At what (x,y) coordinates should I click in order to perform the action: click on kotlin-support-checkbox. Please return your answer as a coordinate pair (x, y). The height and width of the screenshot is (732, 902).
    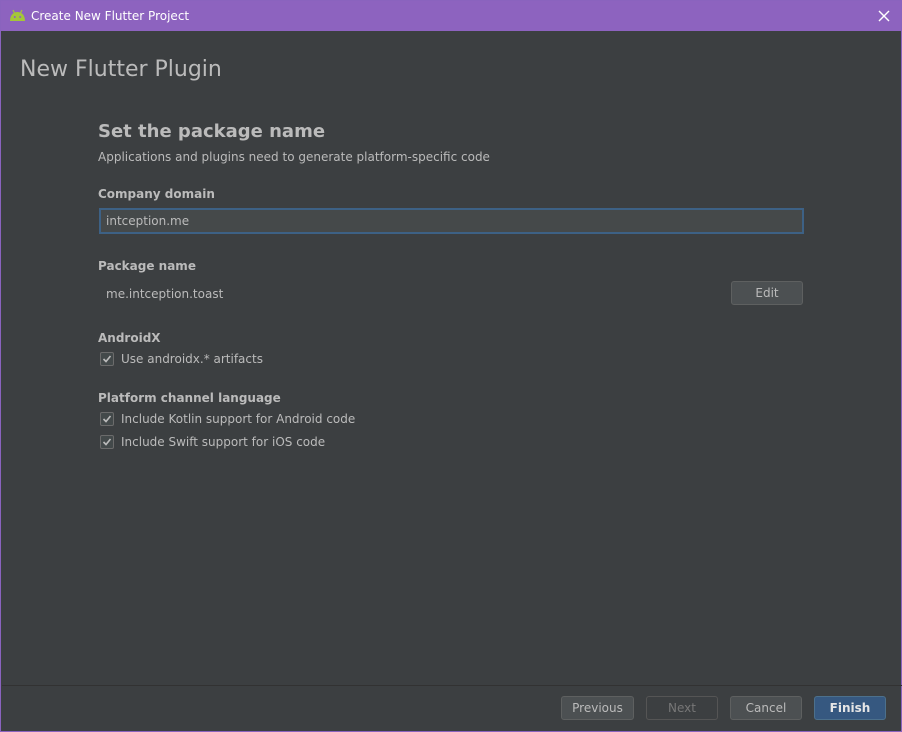
    Looking at the image, I should click on (107, 419).